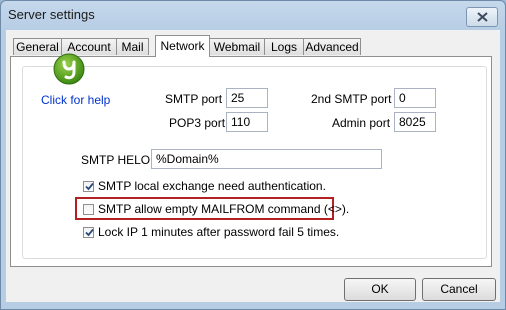 The image size is (506, 310). I want to click on tab-advanced: Advanced, so click(332, 46).